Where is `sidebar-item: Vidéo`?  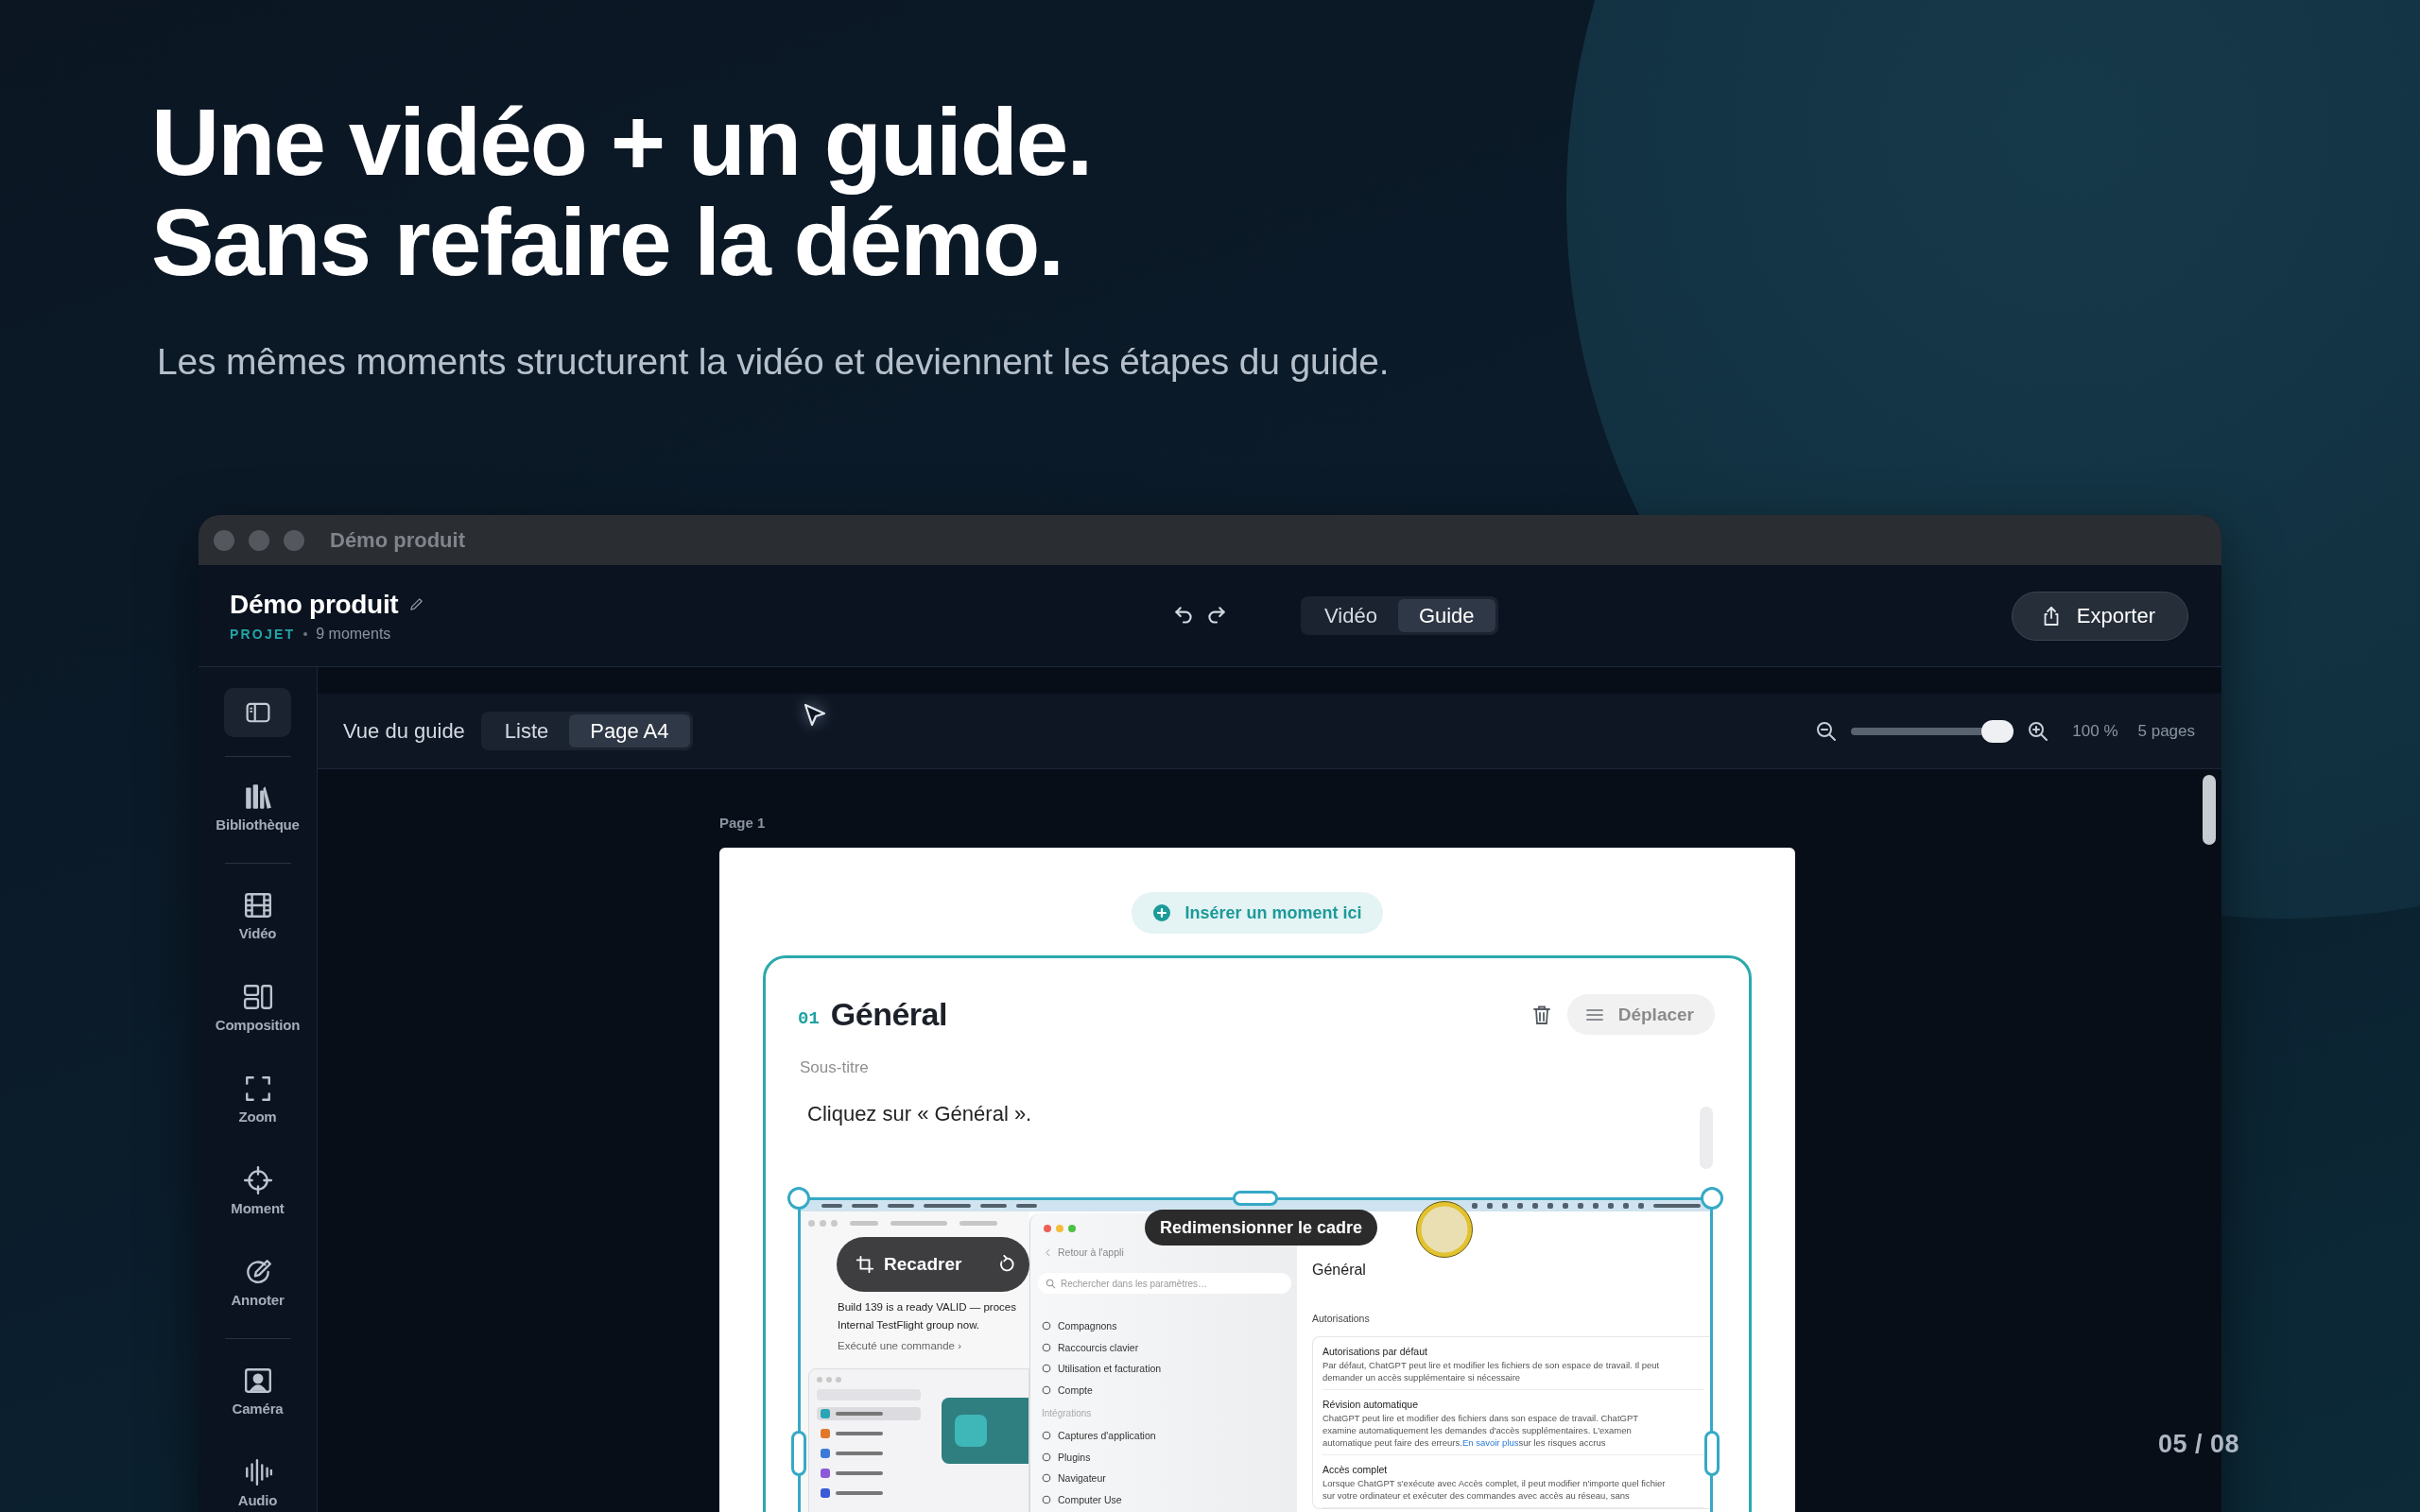 sidebar-item: Vidéo is located at coordinates (258, 918).